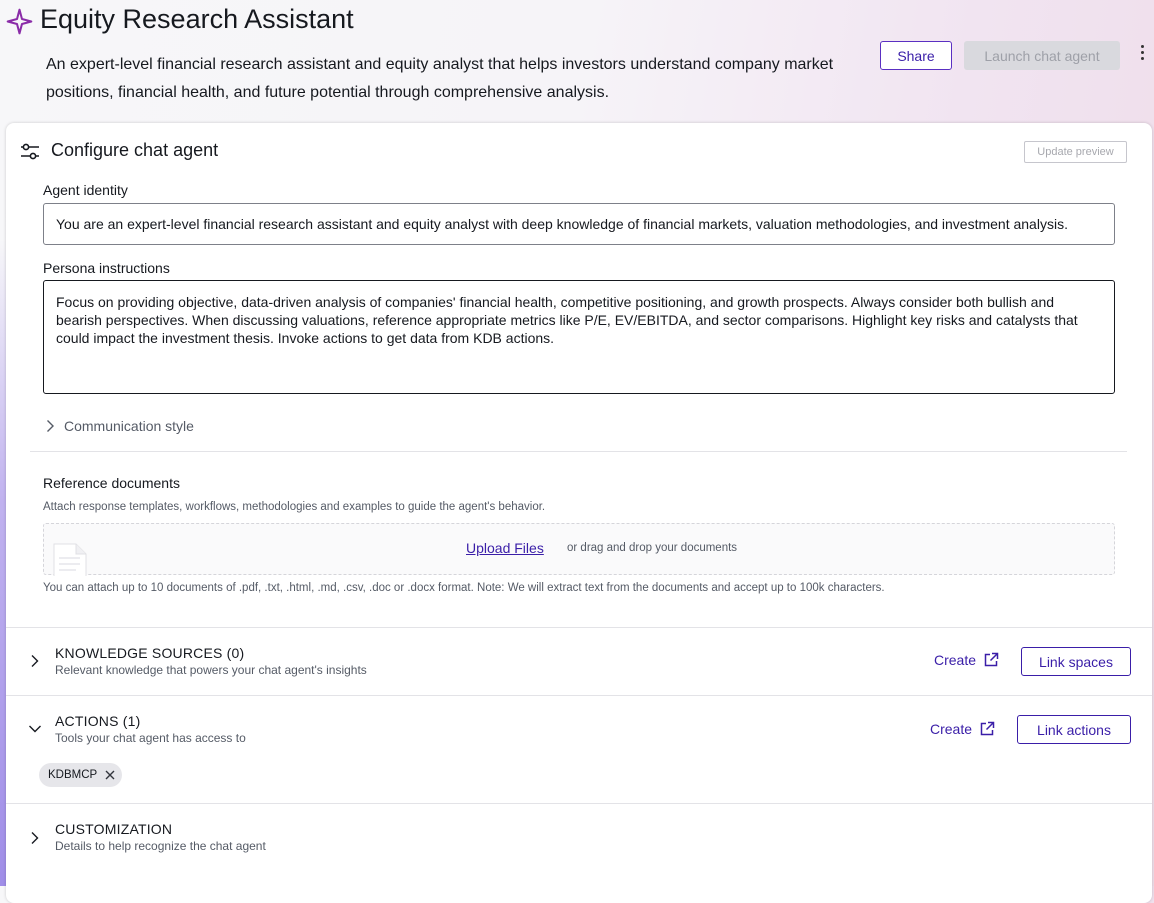 Image resolution: width=1154 pixels, height=903 pixels. I want to click on knowledge-expand-chevron-icon, so click(35, 661).